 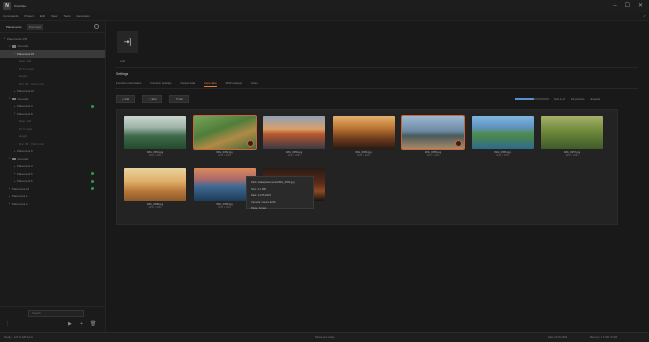 What do you see at coordinates (25, 181) in the screenshot?
I see `tree-item-label: Placement 6` at bounding box center [25, 181].